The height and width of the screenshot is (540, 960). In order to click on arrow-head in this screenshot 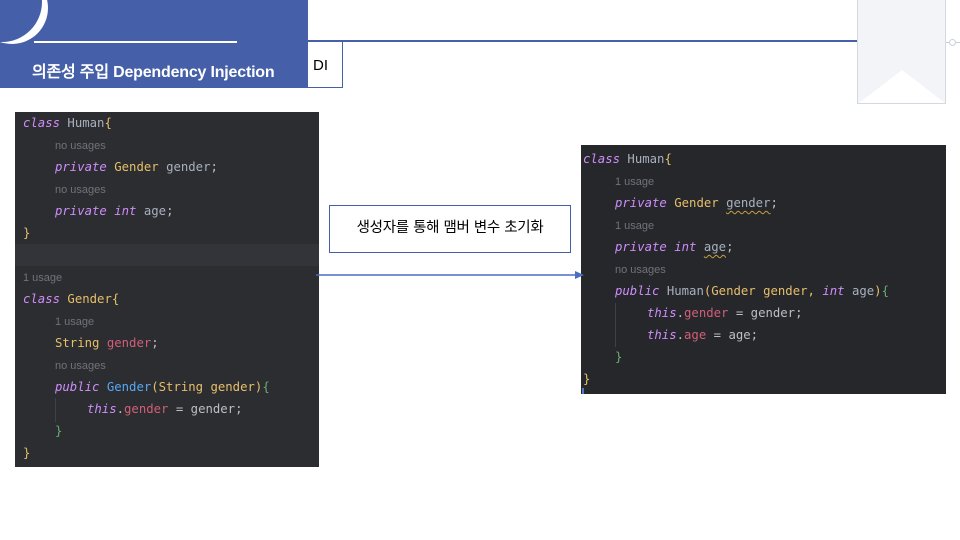, I will do `click(579, 275)`.